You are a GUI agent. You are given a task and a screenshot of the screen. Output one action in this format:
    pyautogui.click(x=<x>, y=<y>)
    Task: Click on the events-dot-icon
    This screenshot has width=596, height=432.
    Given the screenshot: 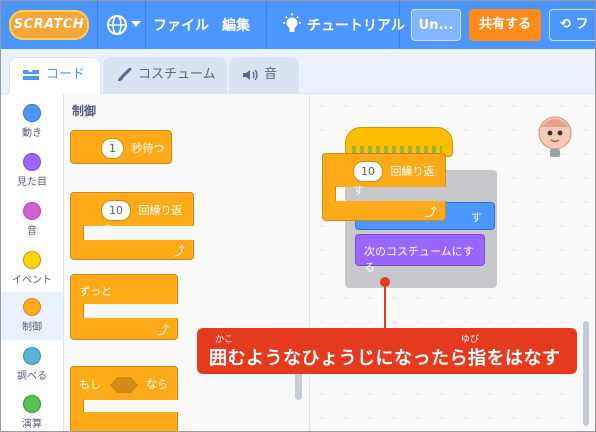 What is the action you would take?
    pyautogui.click(x=32, y=260)
    